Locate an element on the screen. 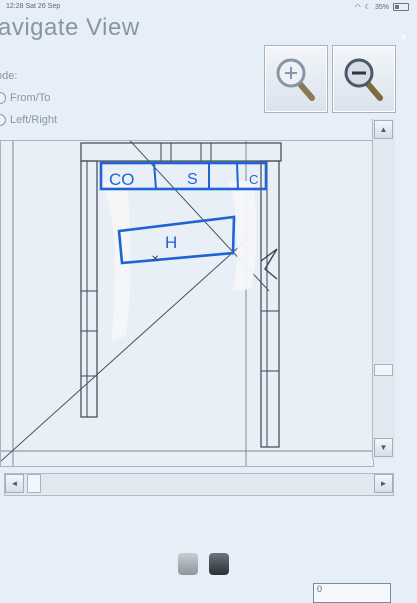  dock-app-icon is located at coordinates (188, 564).